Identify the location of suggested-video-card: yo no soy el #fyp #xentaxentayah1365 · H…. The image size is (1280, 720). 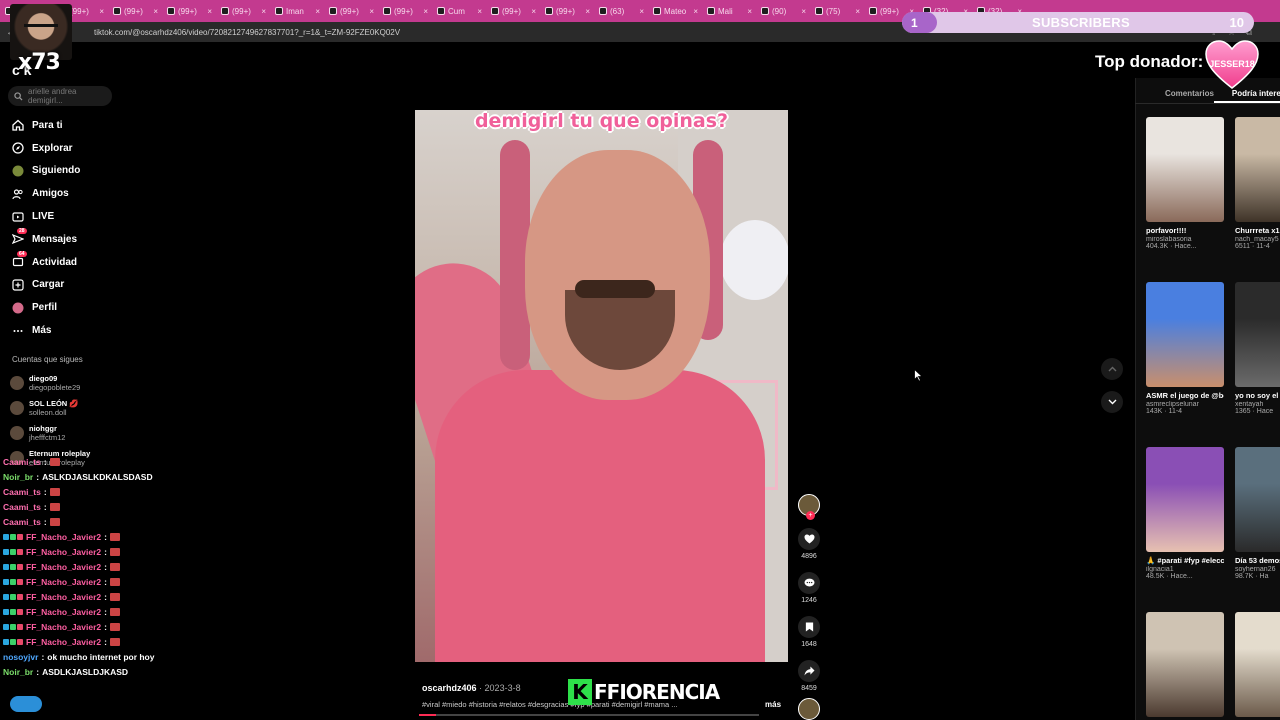
(1257, 348).